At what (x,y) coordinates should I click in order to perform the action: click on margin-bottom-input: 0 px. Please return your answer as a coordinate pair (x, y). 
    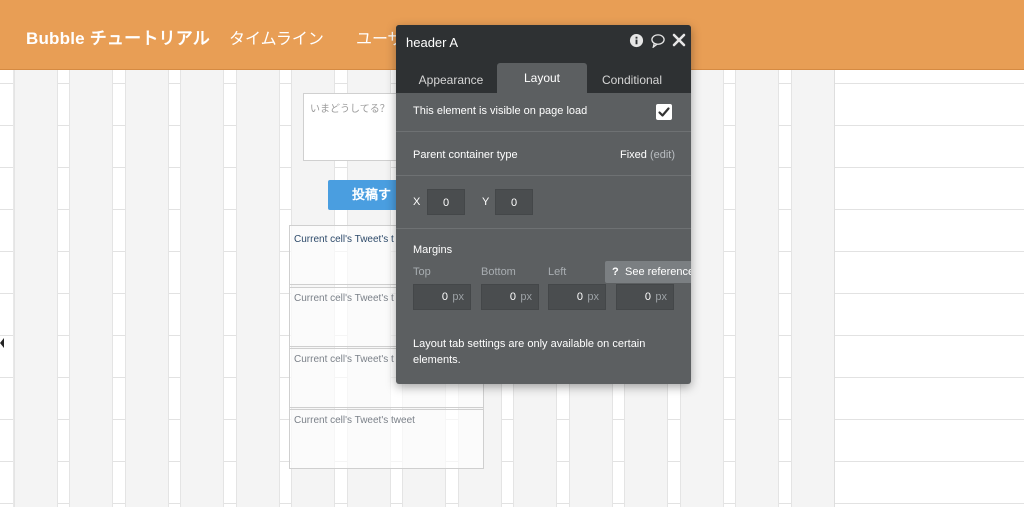
    Looking at the image, I should click on (510, 297).